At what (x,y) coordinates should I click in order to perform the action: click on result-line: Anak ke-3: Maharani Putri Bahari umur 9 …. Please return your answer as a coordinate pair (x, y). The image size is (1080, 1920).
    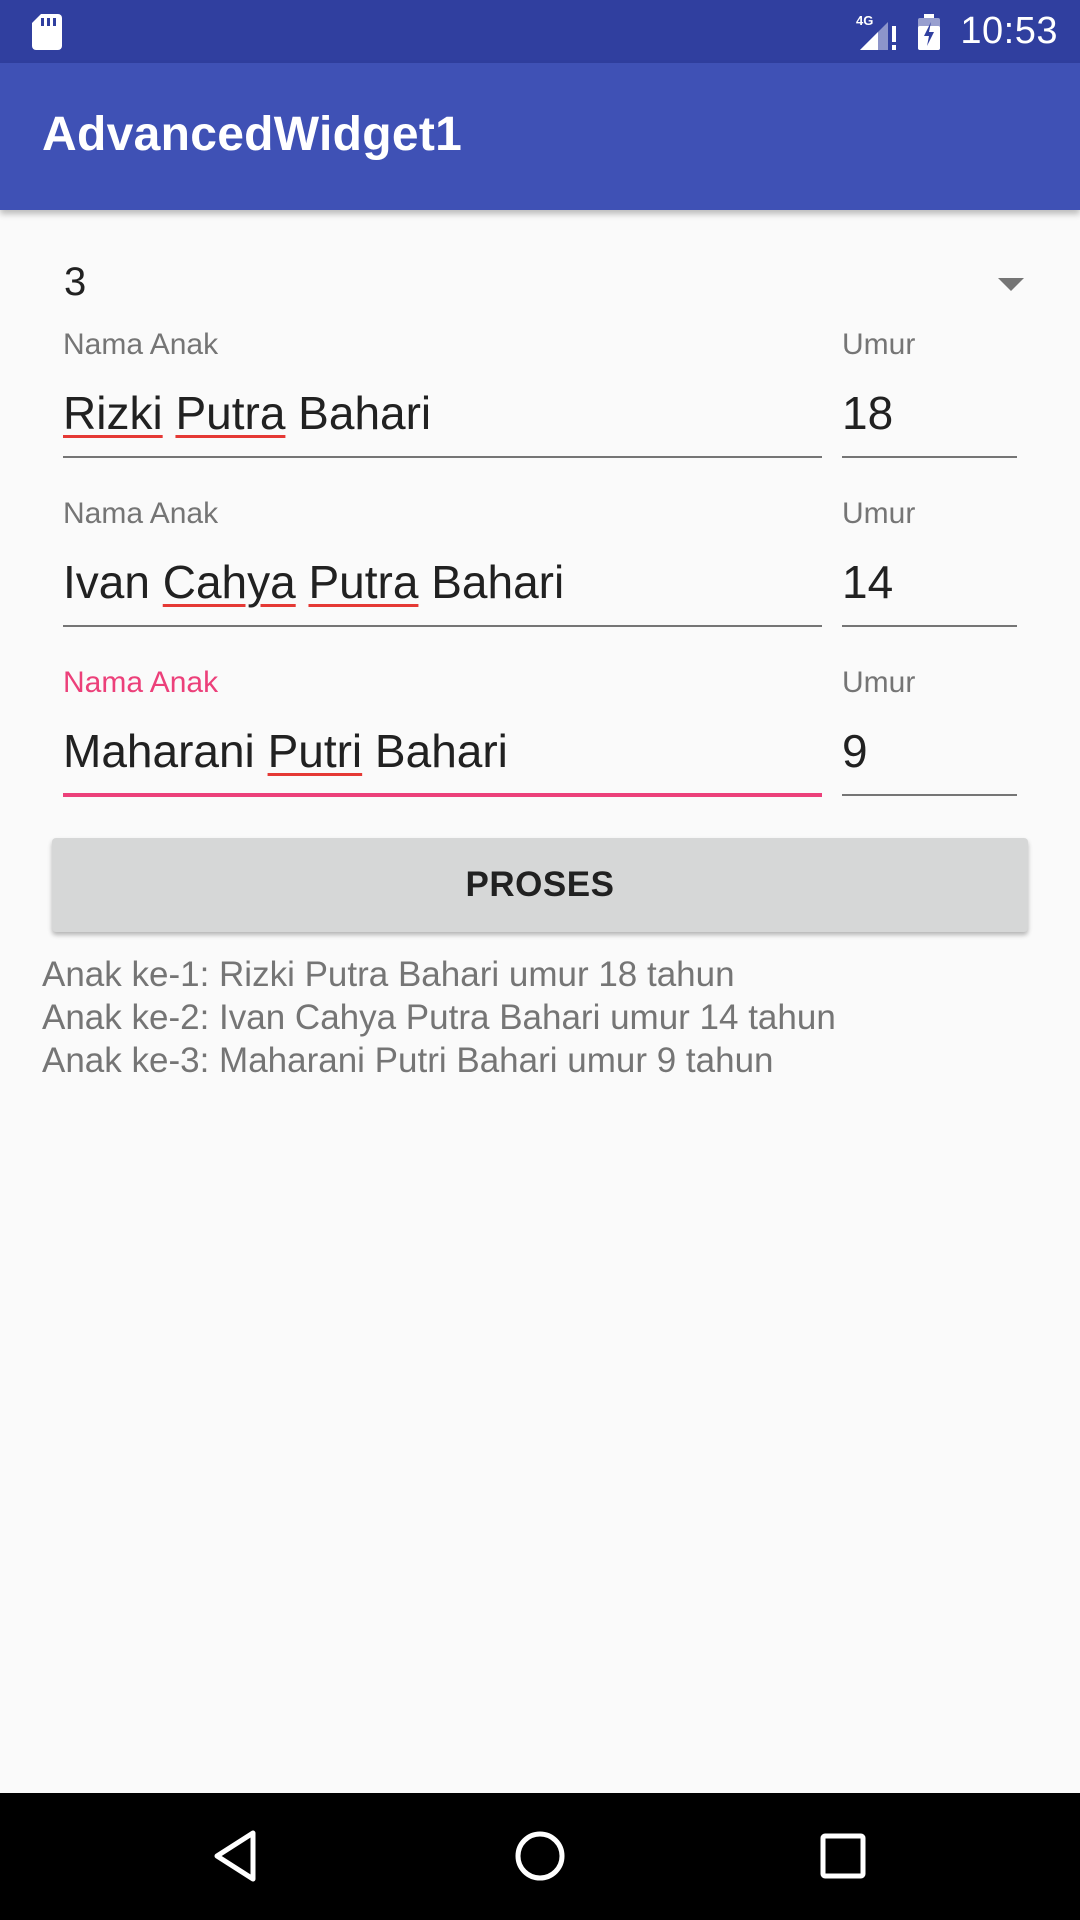
    Looking at the image, I should click on (408, 1060).